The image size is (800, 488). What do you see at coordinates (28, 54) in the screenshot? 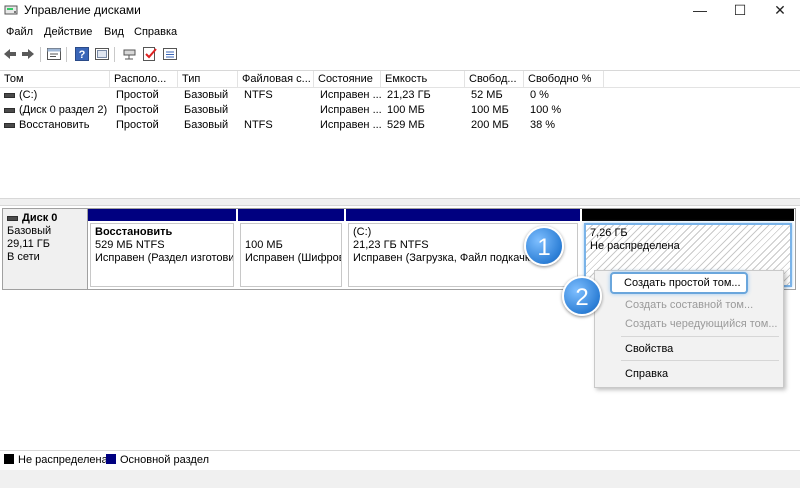
I see `forward-icon` at bounding box center [28, 54].